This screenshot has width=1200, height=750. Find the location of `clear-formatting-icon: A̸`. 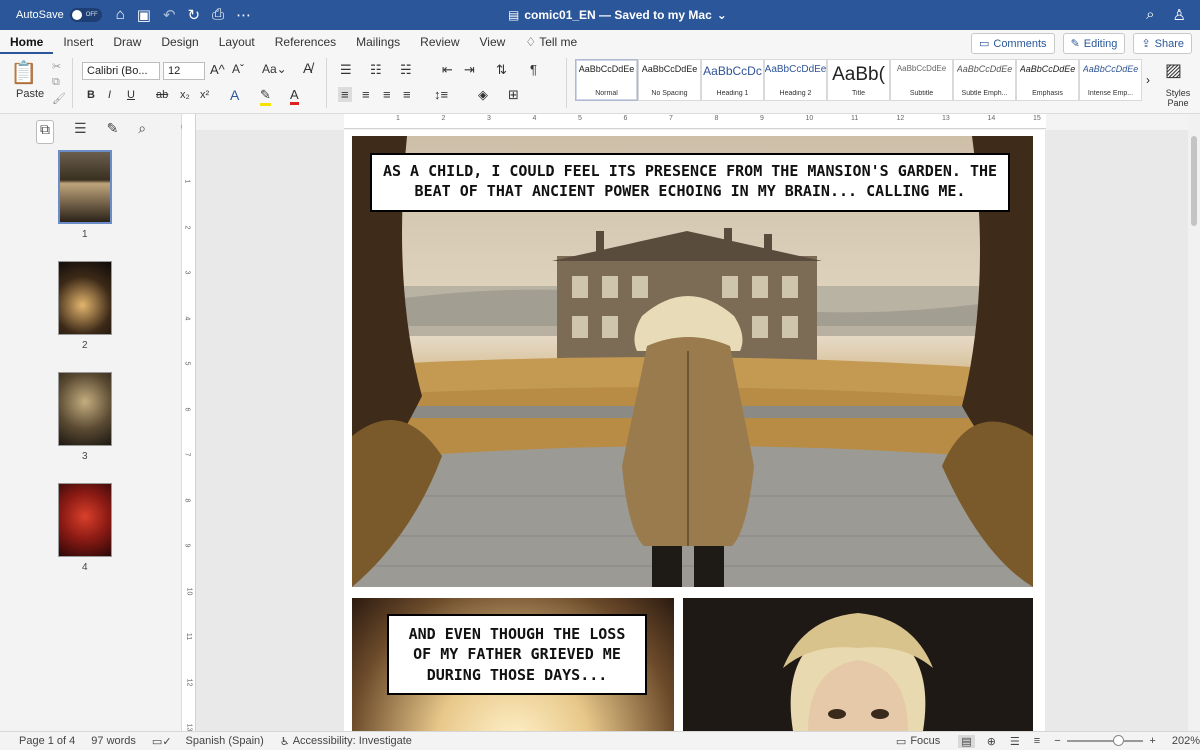

clear-formatting-icon: A̸ is located at coordinates (307, 68).